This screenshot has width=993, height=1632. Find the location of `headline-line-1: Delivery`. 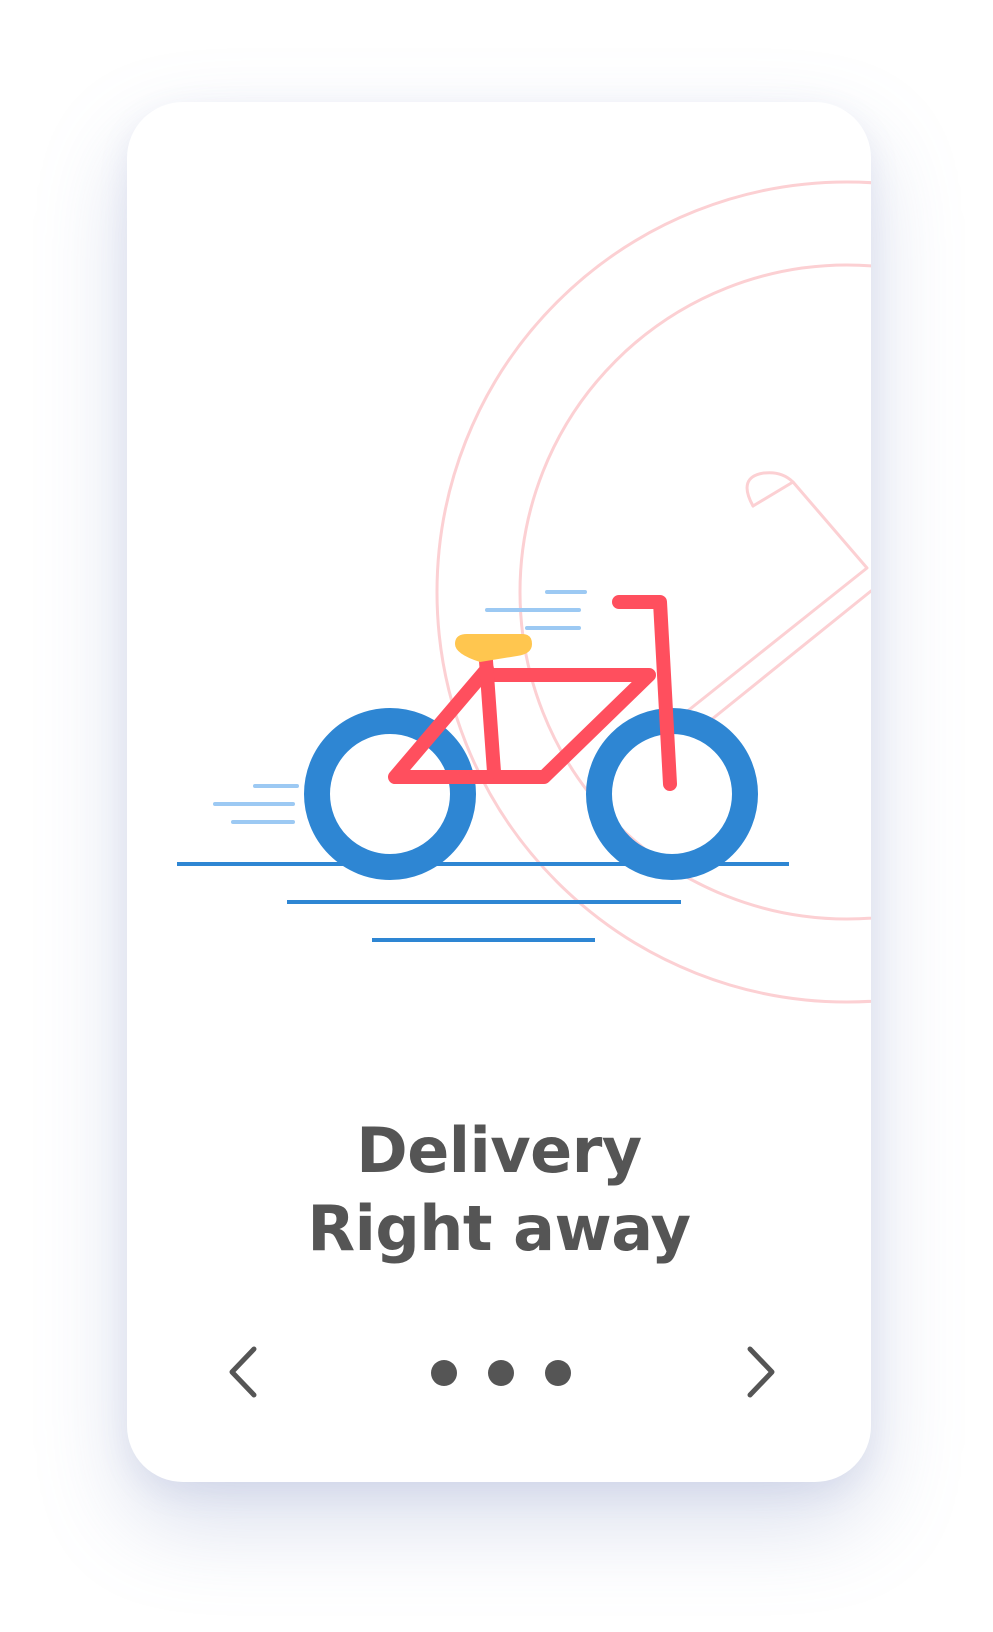

headline-line-1: Delivery is located at coordinates (499, 1150).